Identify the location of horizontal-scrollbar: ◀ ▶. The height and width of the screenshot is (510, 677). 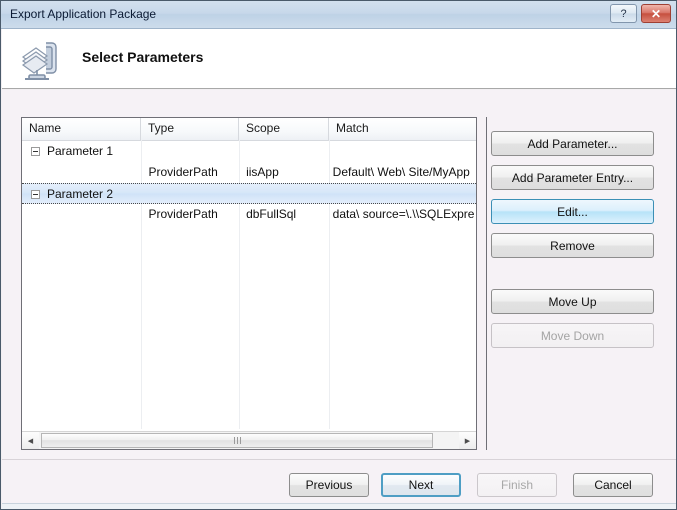
(249, 440).